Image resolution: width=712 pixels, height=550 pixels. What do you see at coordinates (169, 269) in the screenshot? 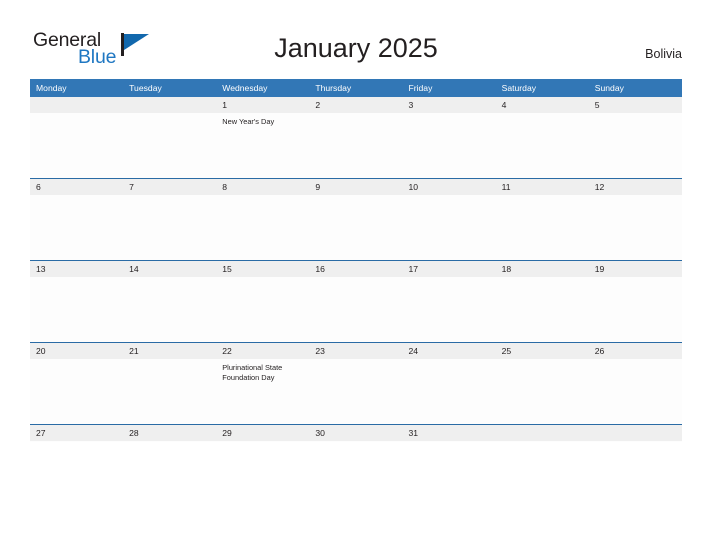
I see `day-number: 14` at bounding box center [169, 269].